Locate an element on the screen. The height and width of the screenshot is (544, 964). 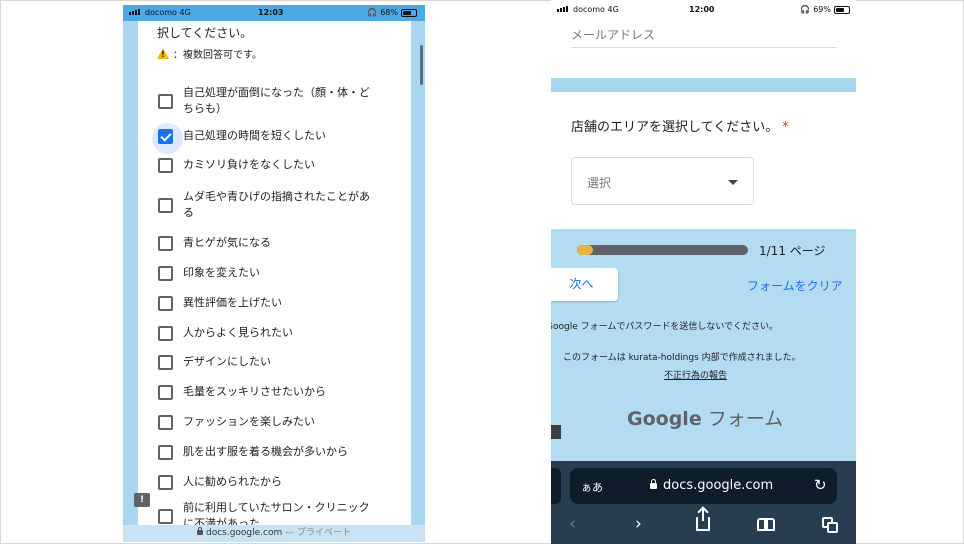
progress-fill is located at coordinates (585, 250).